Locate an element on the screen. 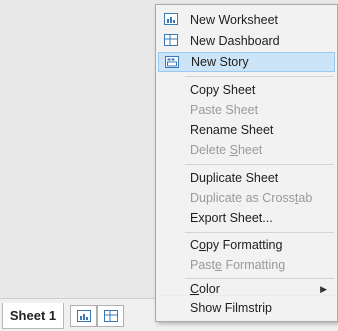 Image resolution: width=338 pixels, height=331 pixels. menu-item-label: Show Filmstrip is located at coordinates (231, 308).